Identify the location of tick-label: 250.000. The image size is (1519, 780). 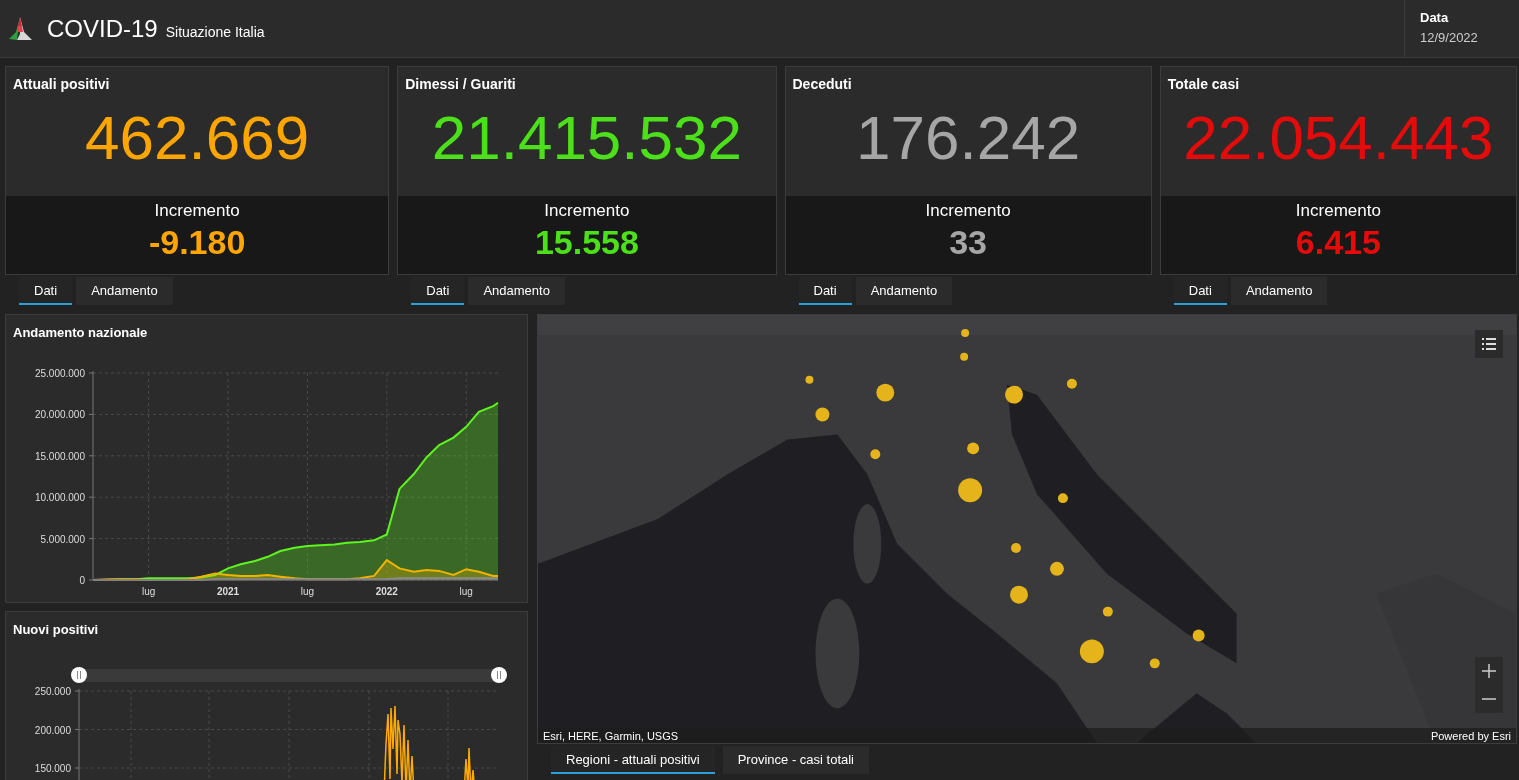
(52, 691).